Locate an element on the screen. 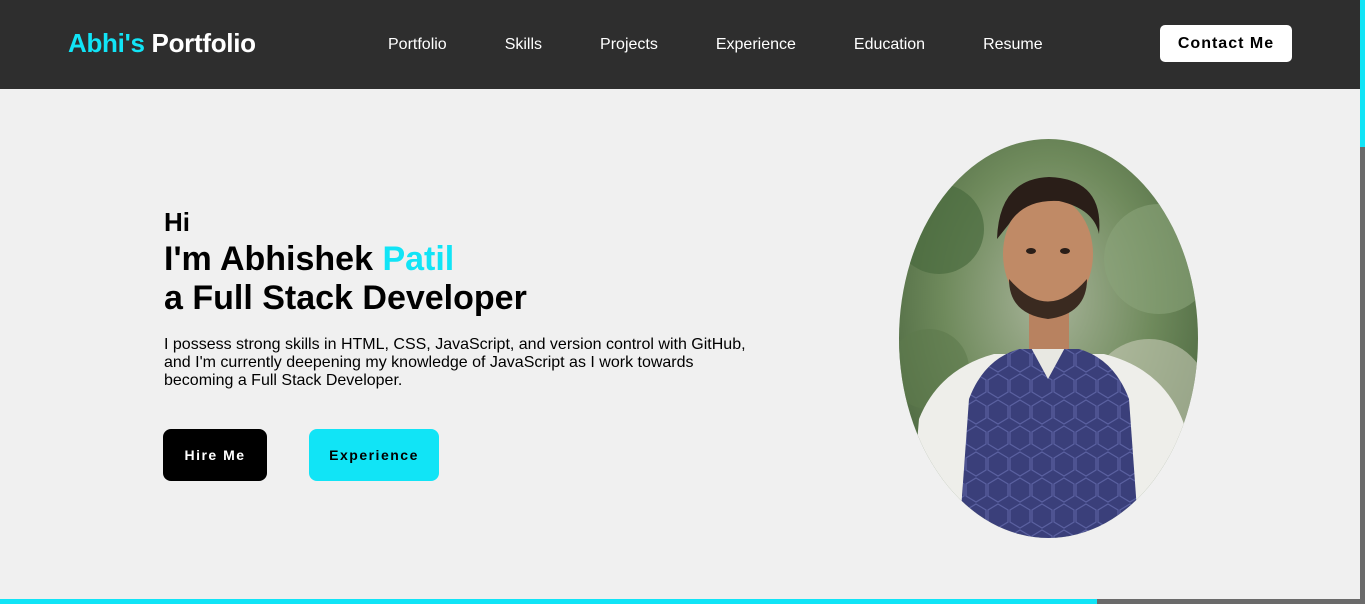  hero-role: a Full Stack Developer is located at coordinates (345, 298).